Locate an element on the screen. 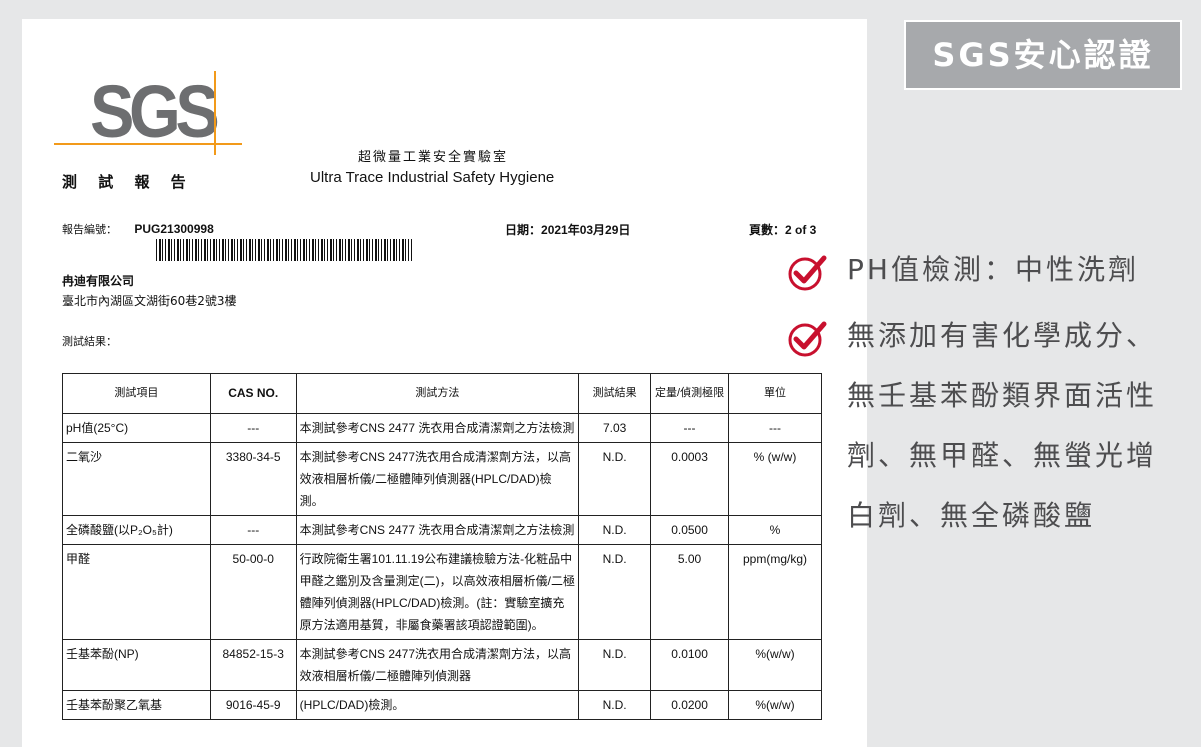 The width and height of the screenshot is (1201, 747). report-number: 報告編號： PUG21300998 is located at coordinates (138, 229).